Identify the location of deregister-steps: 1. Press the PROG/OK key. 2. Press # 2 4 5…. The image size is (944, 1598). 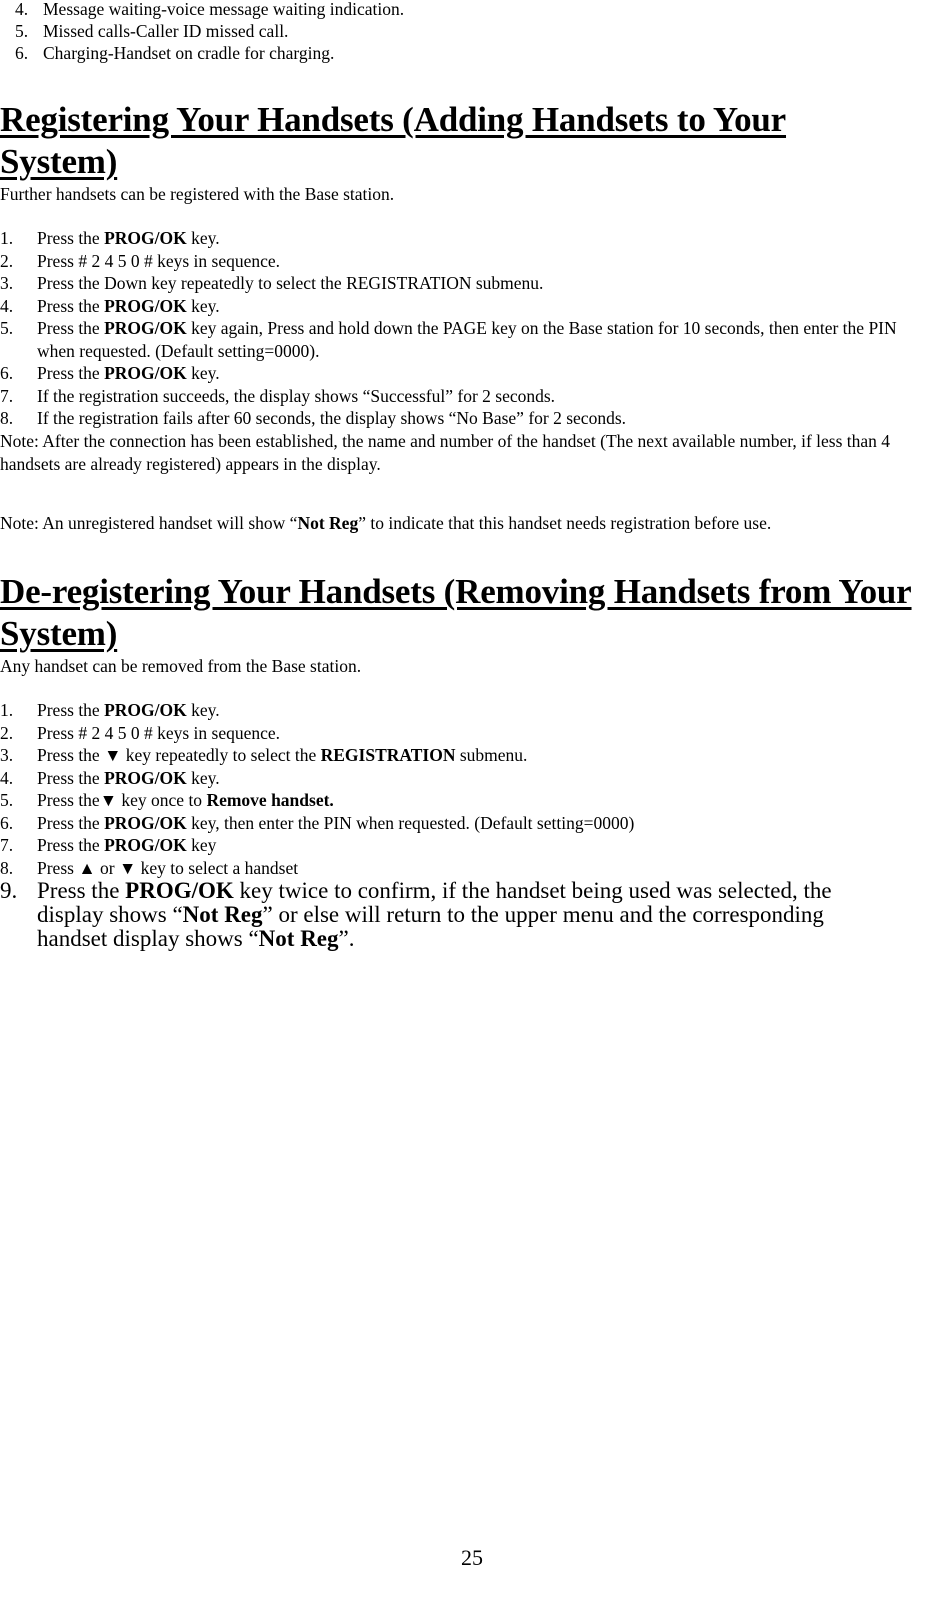
(448, 825).